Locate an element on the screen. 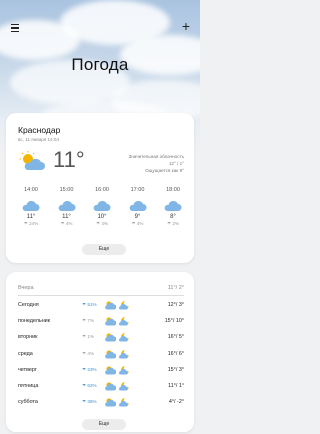  daily-row: вторник ☂ 1% 16°/ 5° is located at coordinates (101, 337).